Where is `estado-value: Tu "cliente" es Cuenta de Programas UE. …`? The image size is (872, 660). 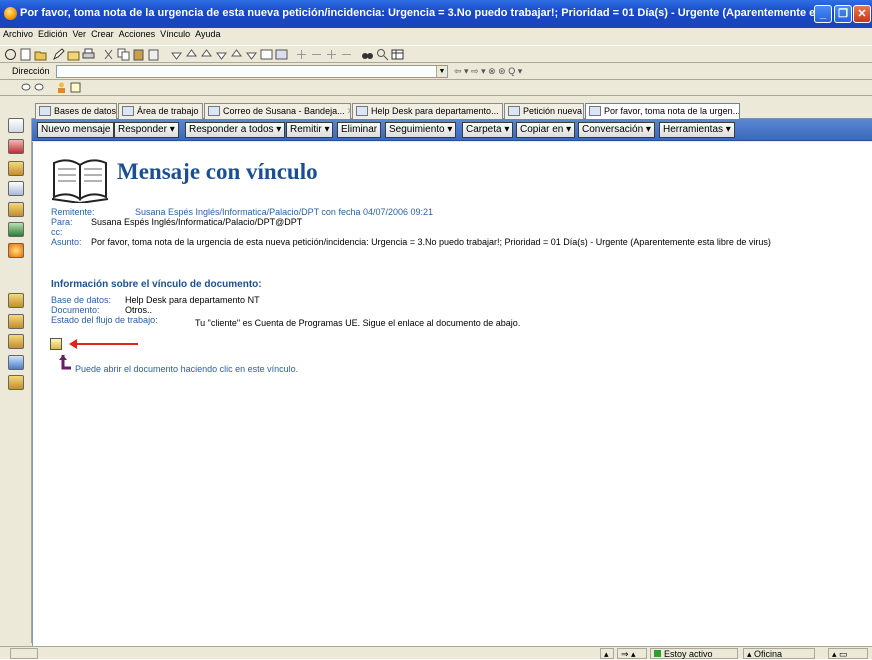 estado-value: Tu "cliente" es Cuenta de Programas UE. … is located at coordinates (358, 323).